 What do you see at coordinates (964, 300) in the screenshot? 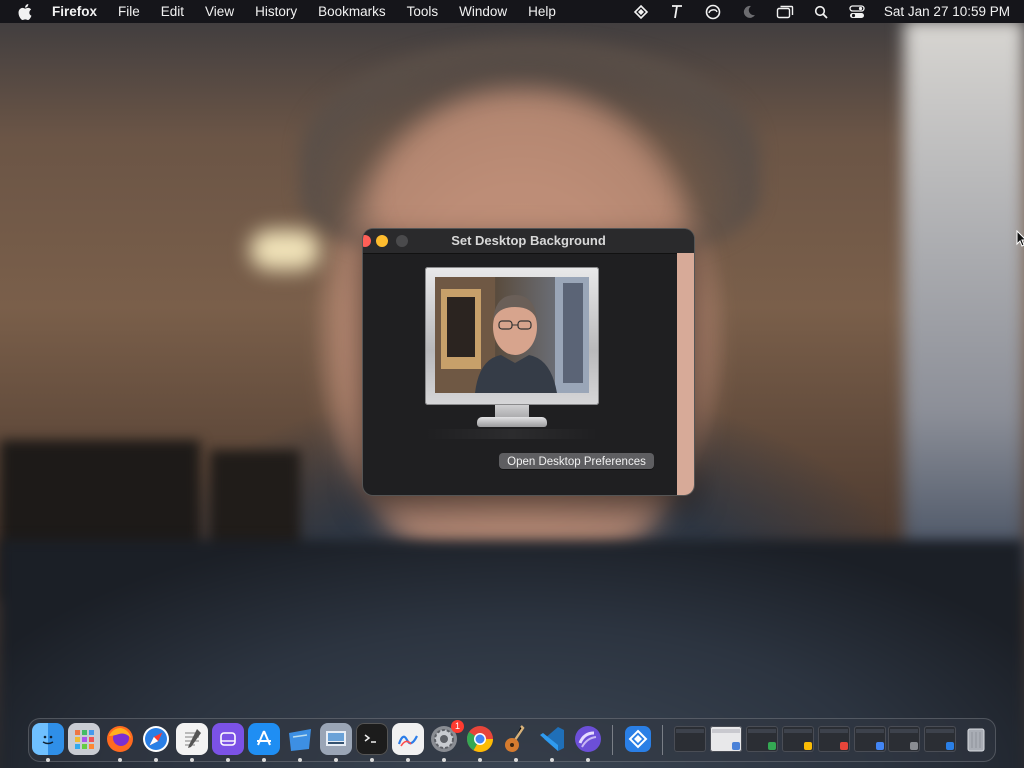
I see `wallpaper-right-light` at bounding box center [964, 300].